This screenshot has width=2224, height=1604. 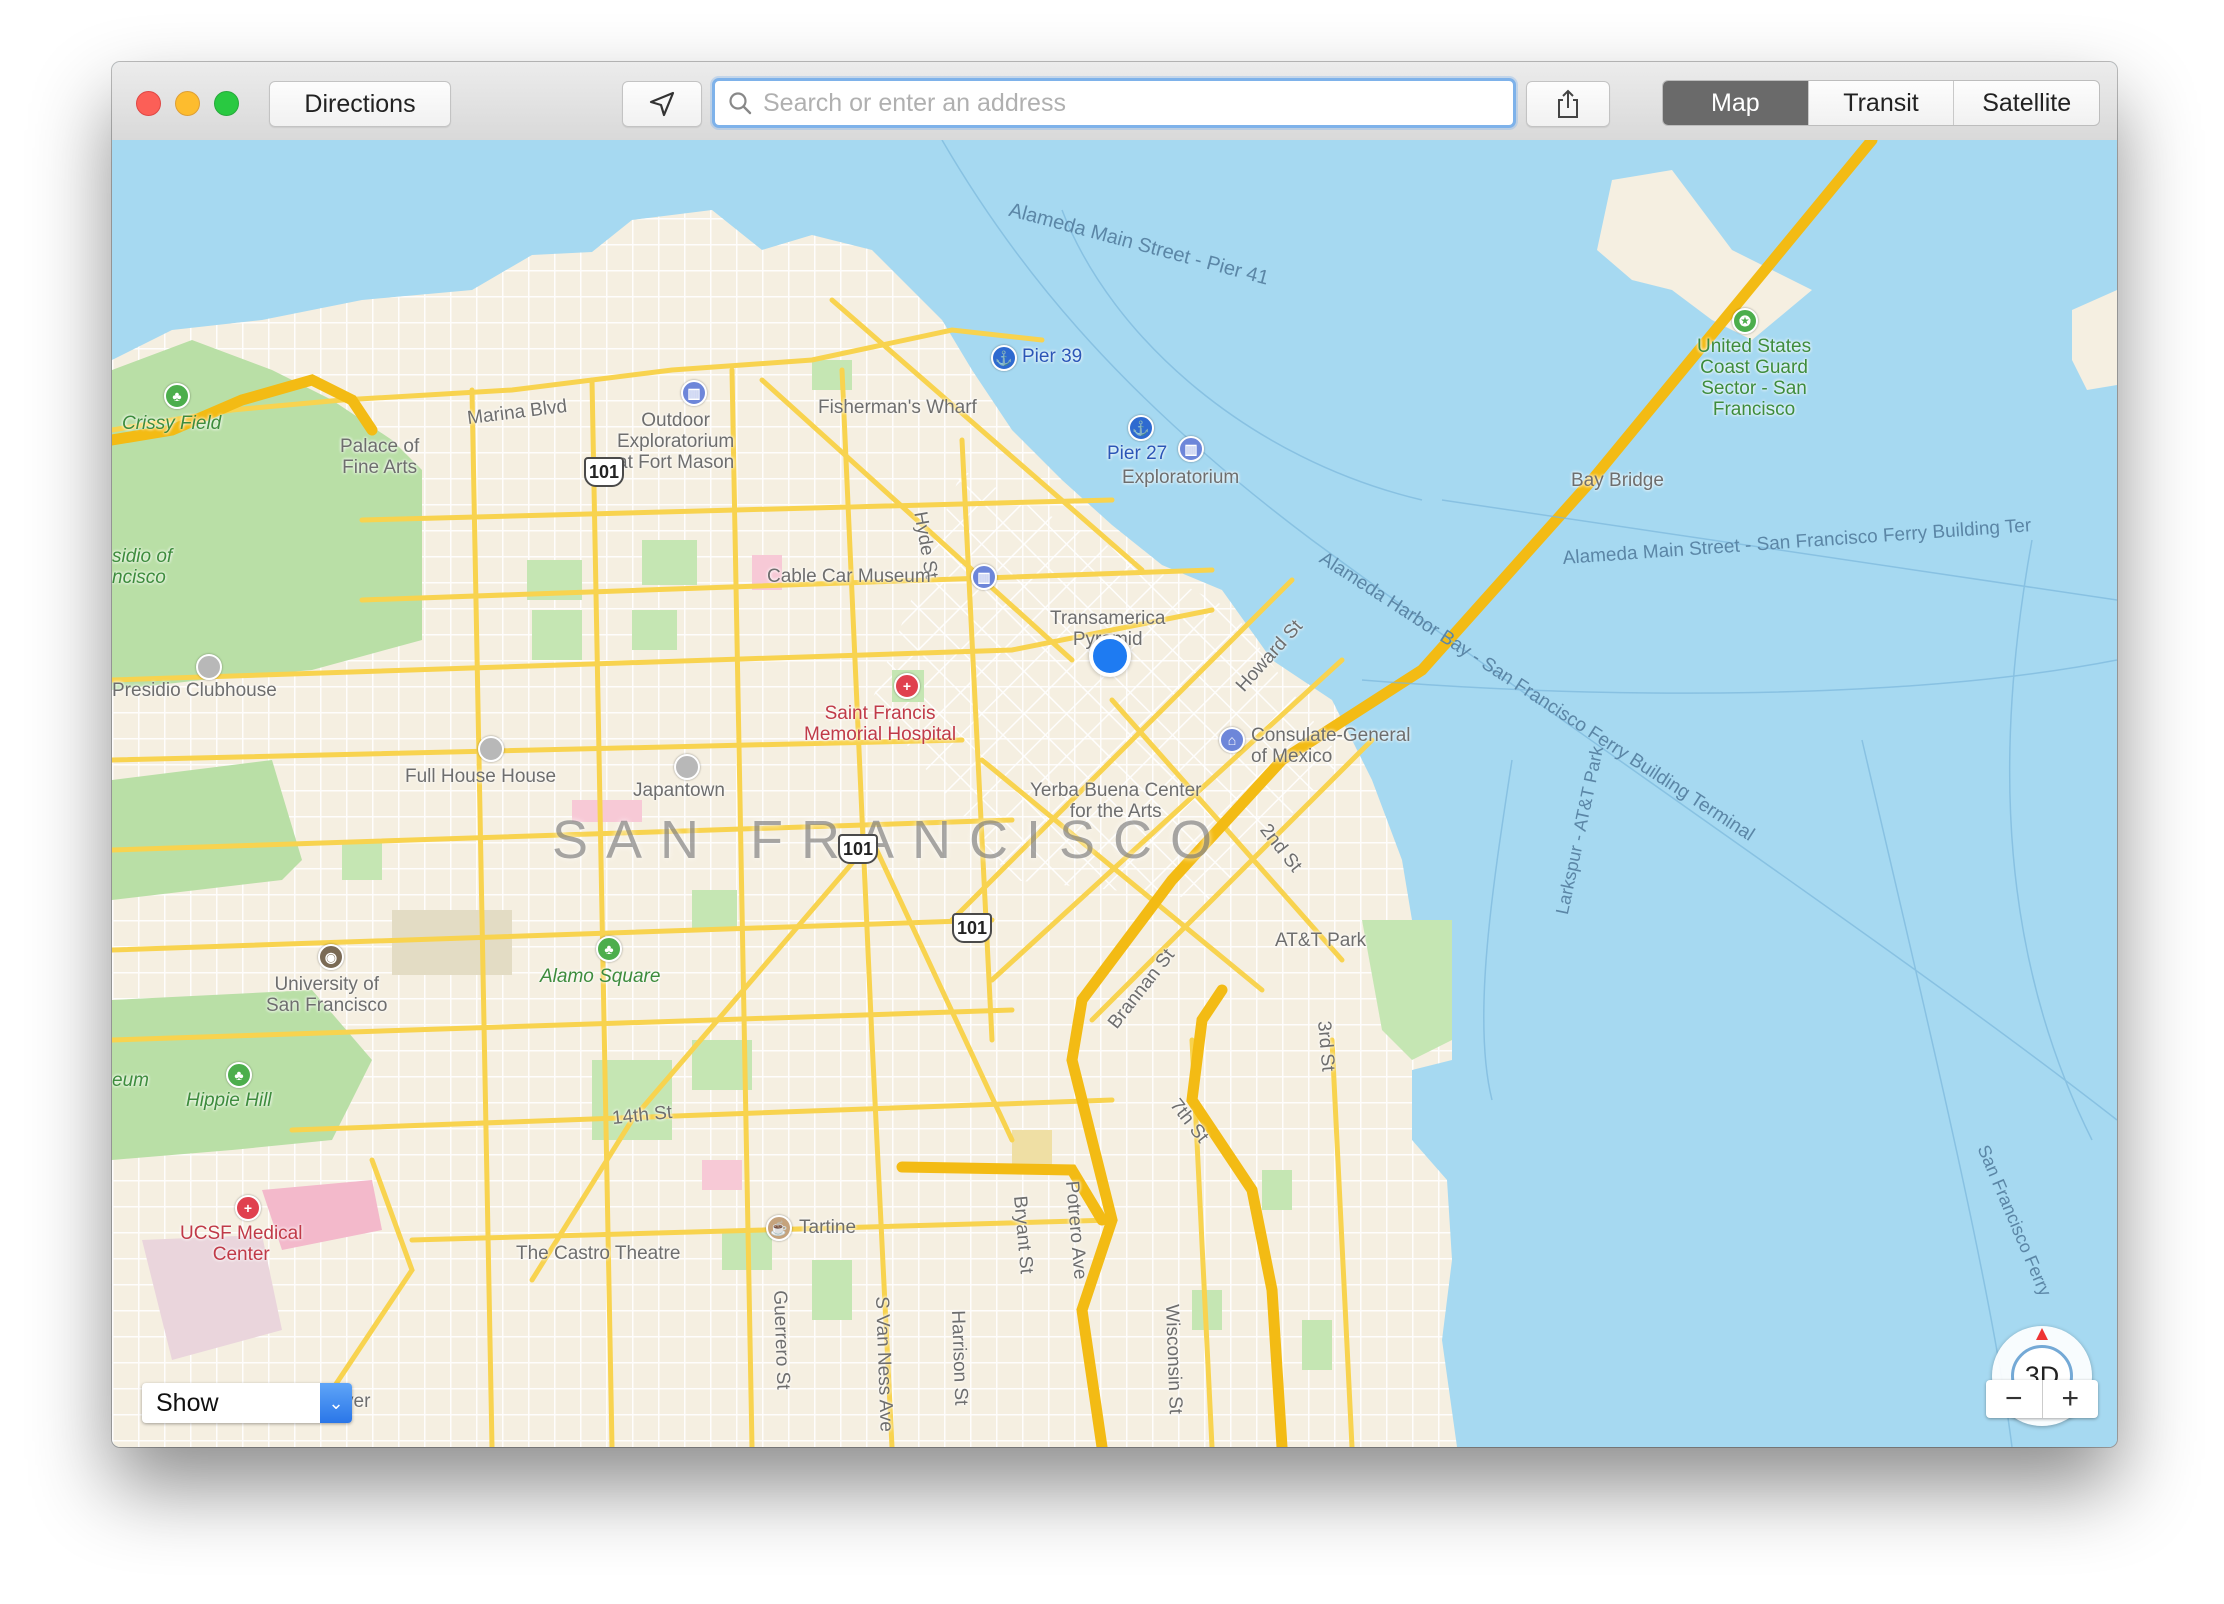 I want to click on consulate-icon: ⌂, so click(x=1232, y=740).